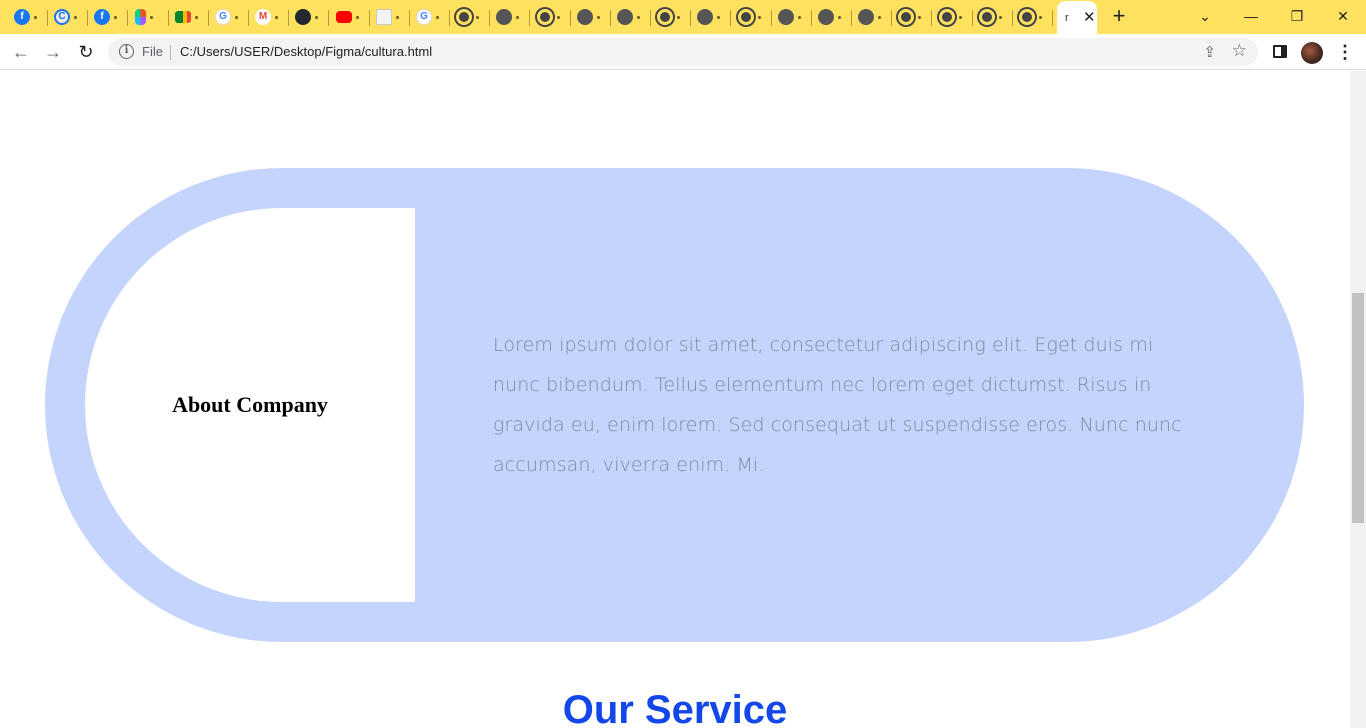  I want to click on minimize-button: —, so click(1251, 16).